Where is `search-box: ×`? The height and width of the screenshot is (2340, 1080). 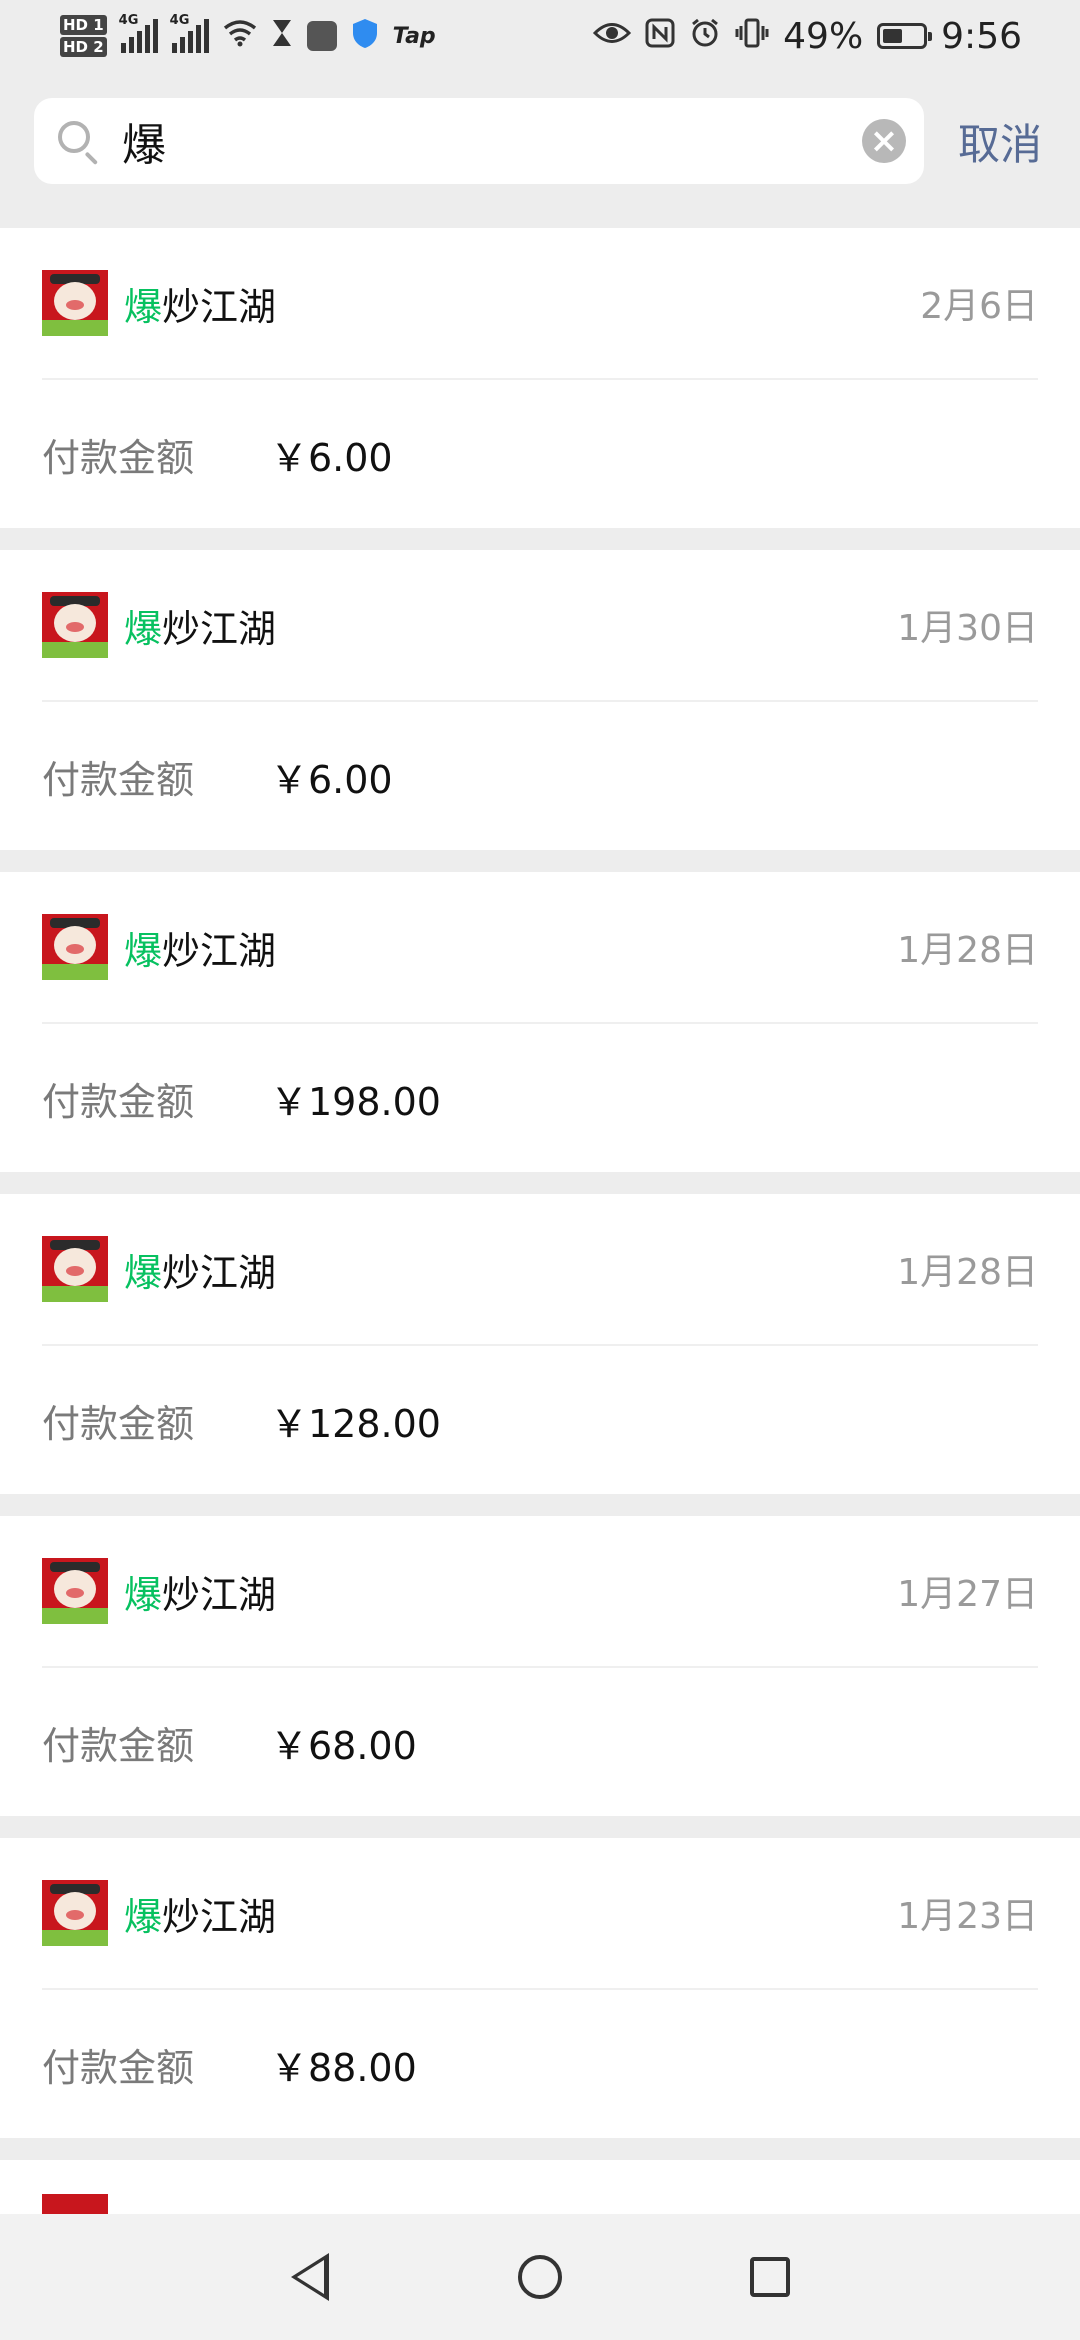
search-box: × is located at coordinates (479, 141).